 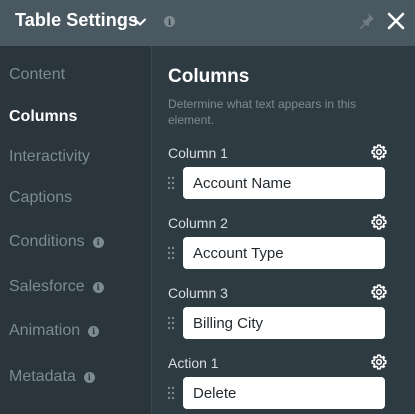 I want to click on column-label: Column 1, so click(x=198, y=153).